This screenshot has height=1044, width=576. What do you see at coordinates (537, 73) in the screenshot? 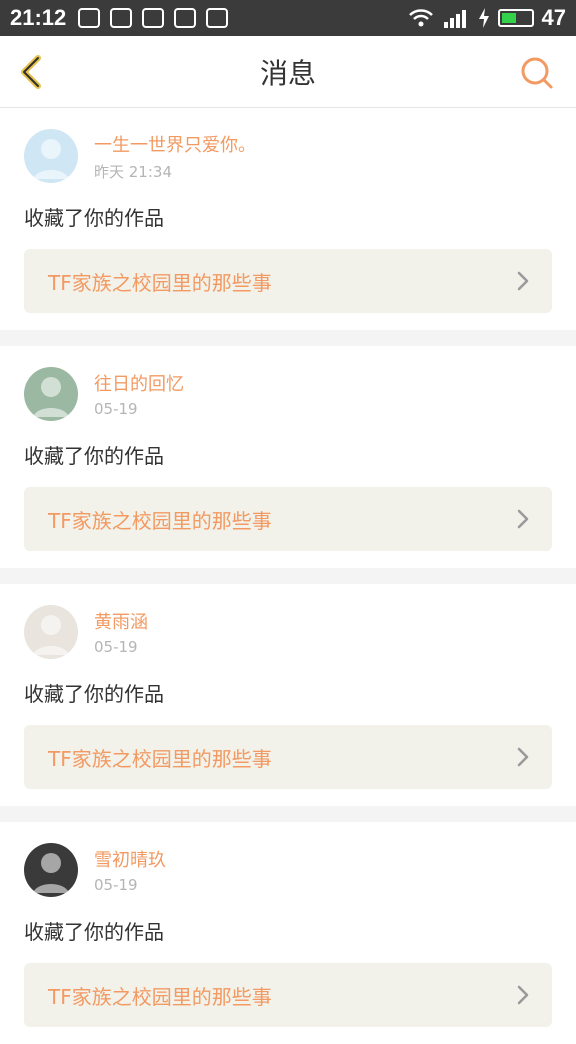
I see `search-icon` at bounding box center [537, 73].